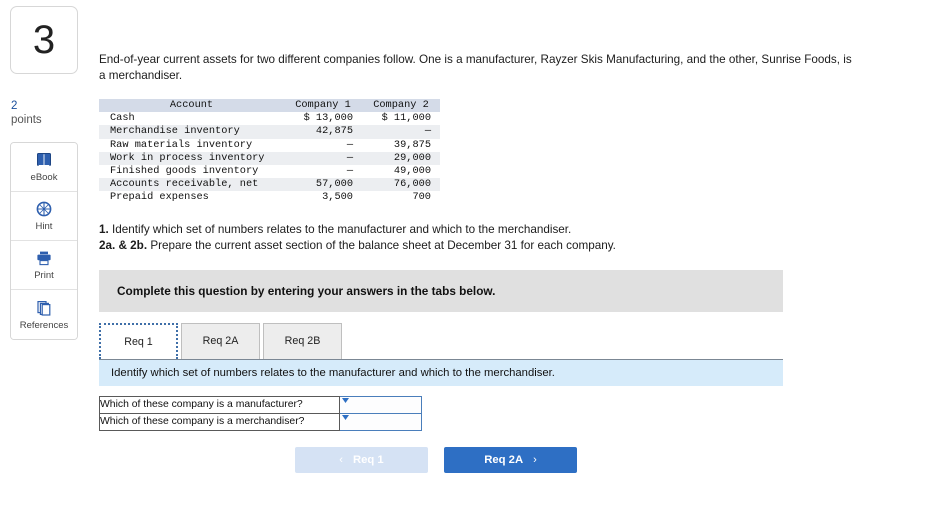 The height and width of the screenshot is (518, 950). Describe the element at coordinates (323, 132) in the screenshot. I see `cell-company1: 42,875` at that location.